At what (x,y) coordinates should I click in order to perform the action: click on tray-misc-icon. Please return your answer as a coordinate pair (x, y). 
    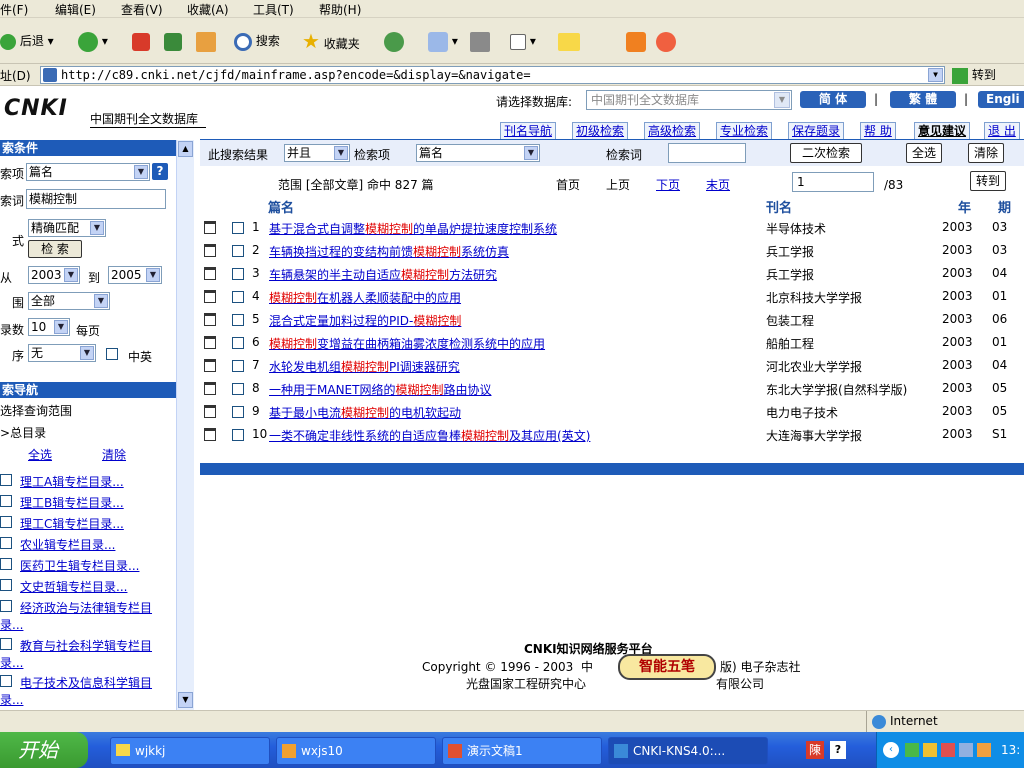
    Looking at the image, I should click on (984, 750).